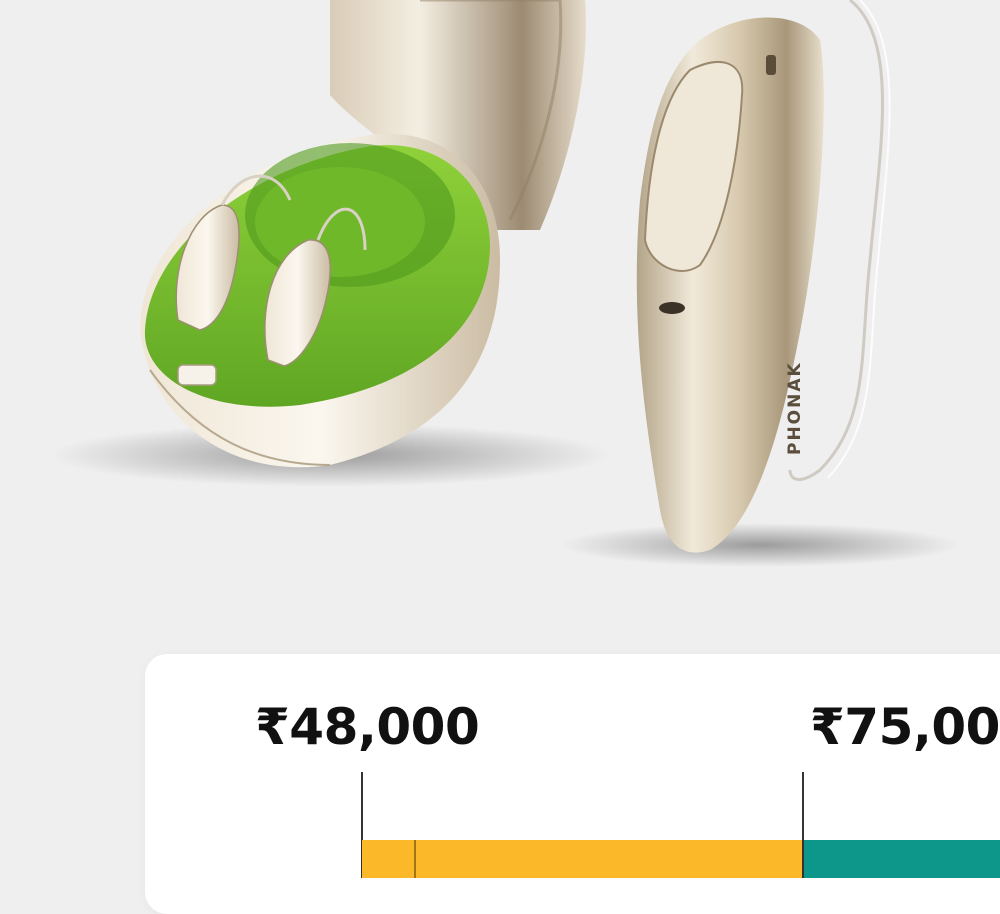  I want to click on price-bar-high-segment, so click(902, 859).